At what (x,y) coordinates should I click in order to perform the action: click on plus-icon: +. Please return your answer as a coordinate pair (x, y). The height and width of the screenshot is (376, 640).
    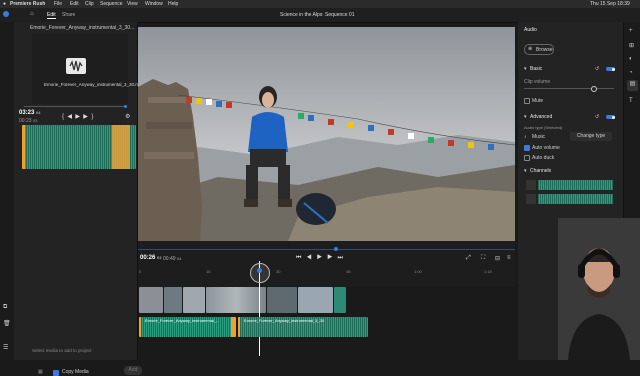
    Looking at the image, I should click on (631, 31).